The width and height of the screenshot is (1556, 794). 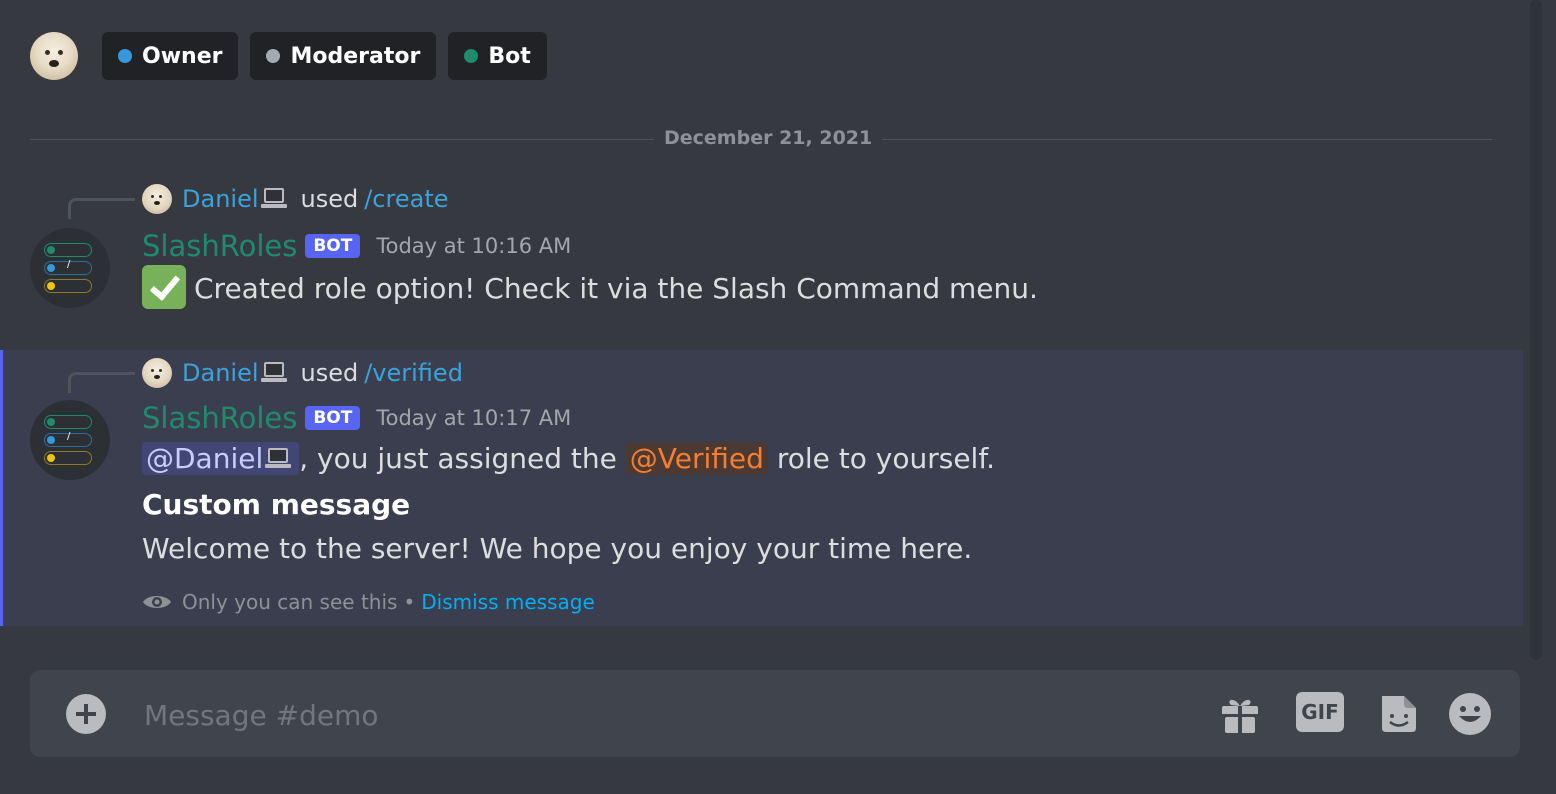 I want to click on message-header: SlashRoles BOT Today at 10:16 AM, so click(x=356, y=246).